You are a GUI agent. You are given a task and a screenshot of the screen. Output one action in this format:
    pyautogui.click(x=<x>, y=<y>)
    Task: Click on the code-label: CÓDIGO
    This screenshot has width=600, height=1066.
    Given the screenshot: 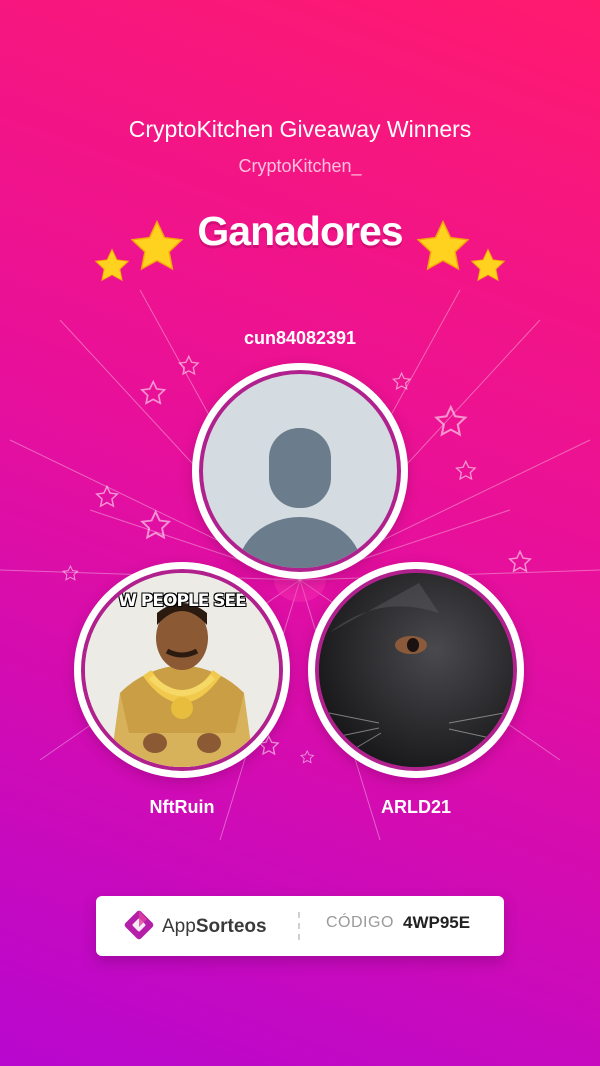 What is the action you would take?
    pyautogui.click(x=360, y=922)
    